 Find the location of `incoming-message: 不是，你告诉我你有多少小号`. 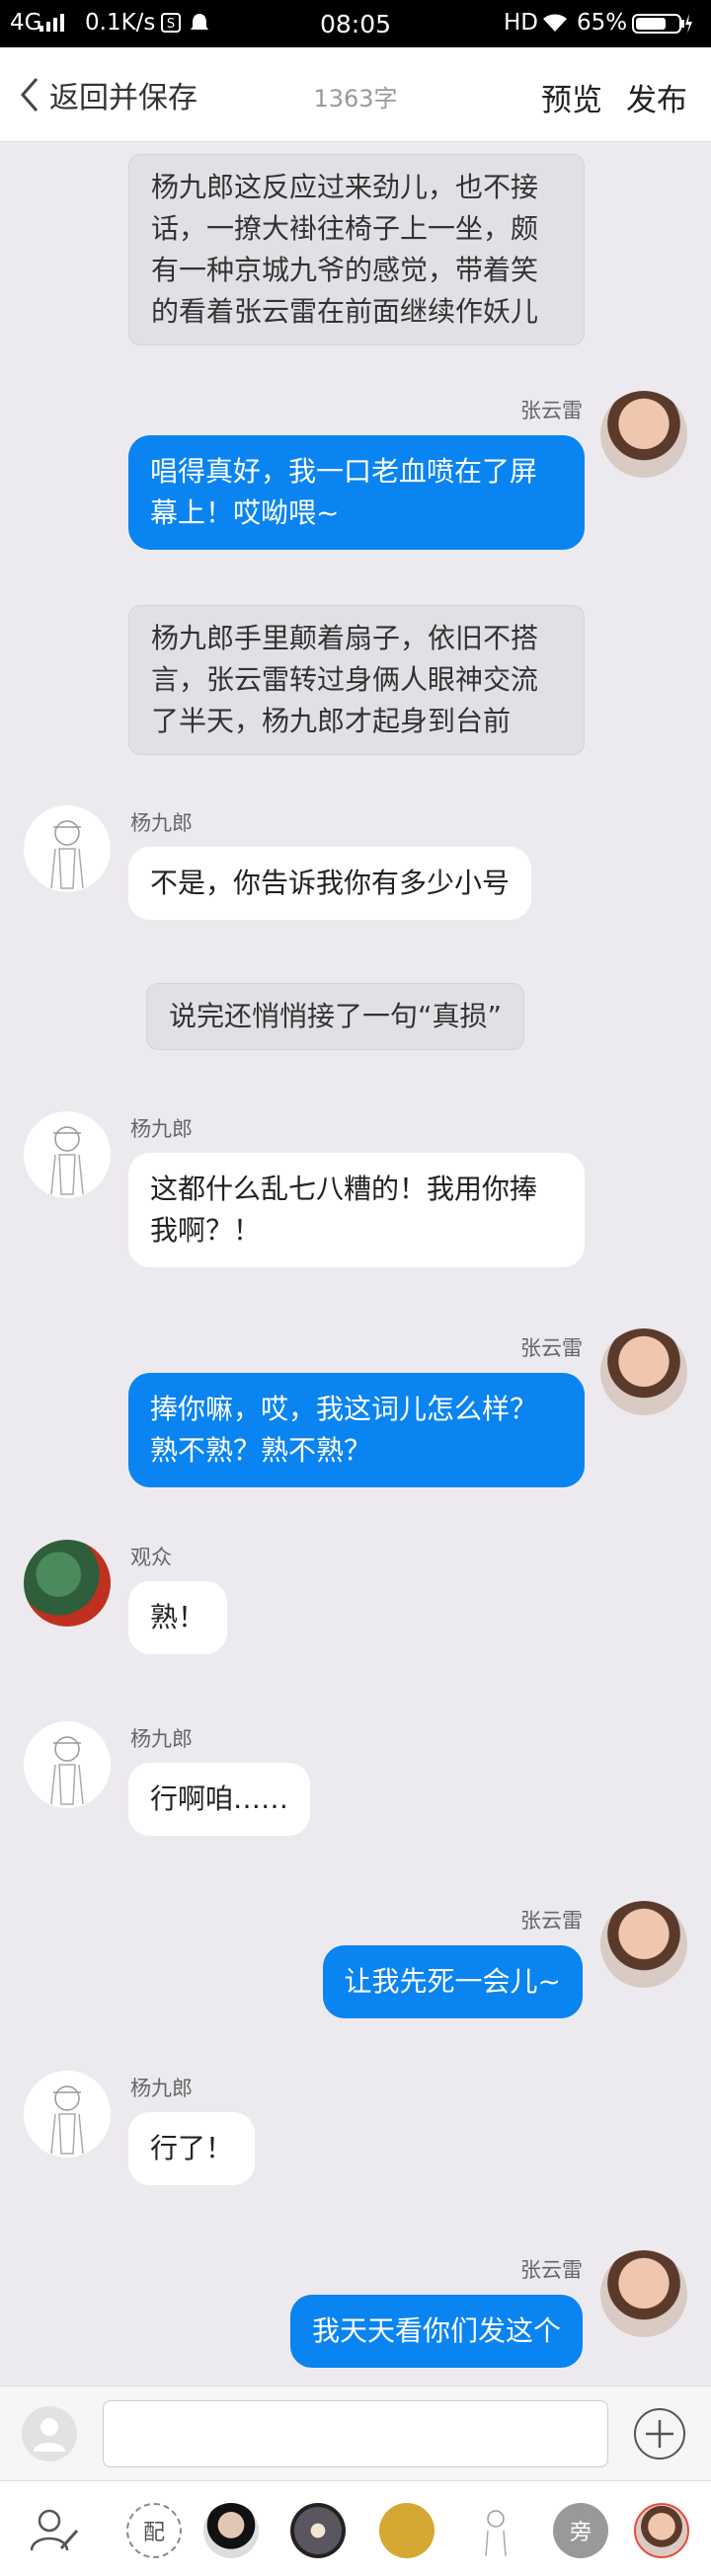

incoming-message: 不是，你告诉我你有多少小号 is located at coordinates (330, 883).